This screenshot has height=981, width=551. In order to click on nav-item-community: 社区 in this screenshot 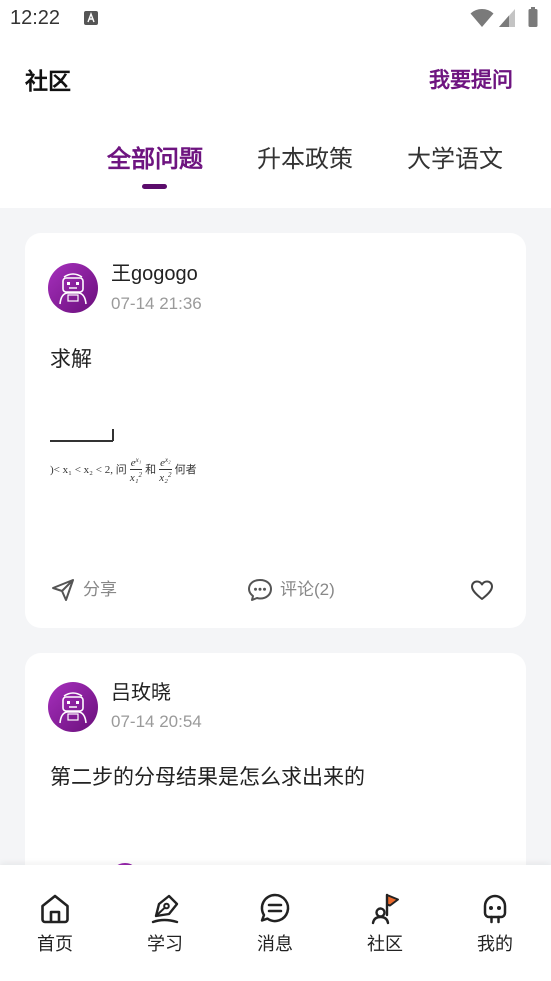, I will do `click(385, 923)`.